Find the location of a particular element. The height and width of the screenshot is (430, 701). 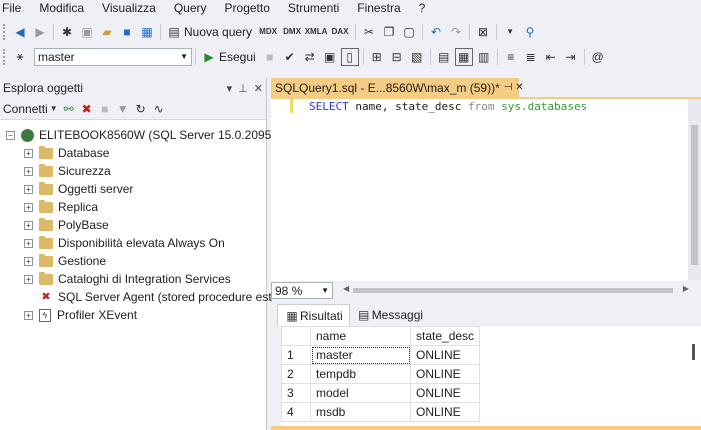

tree-node-oggetti-server: + Oggetti server is located at coordinates (78, 189).